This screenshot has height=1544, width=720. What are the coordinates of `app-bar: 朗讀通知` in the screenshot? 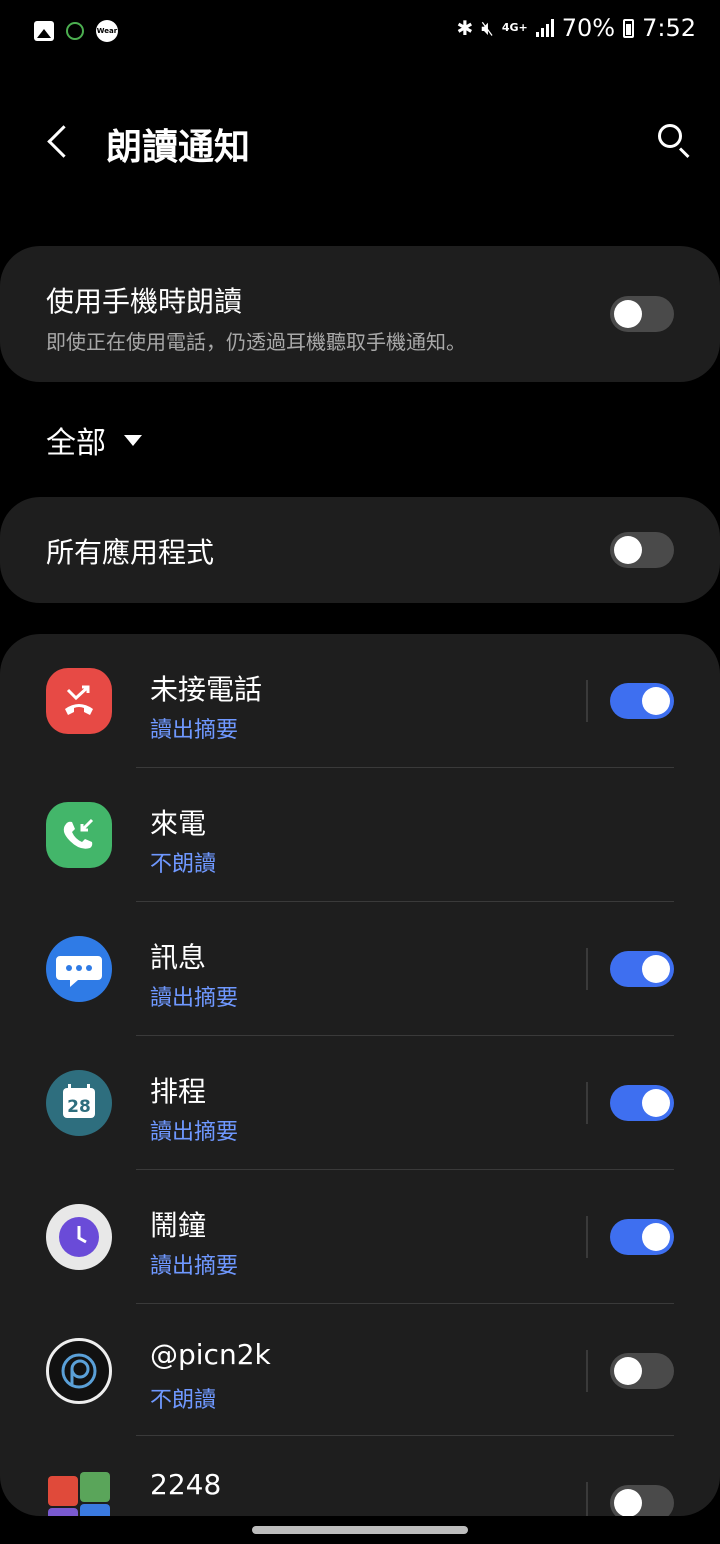 It's located at (360, 142).